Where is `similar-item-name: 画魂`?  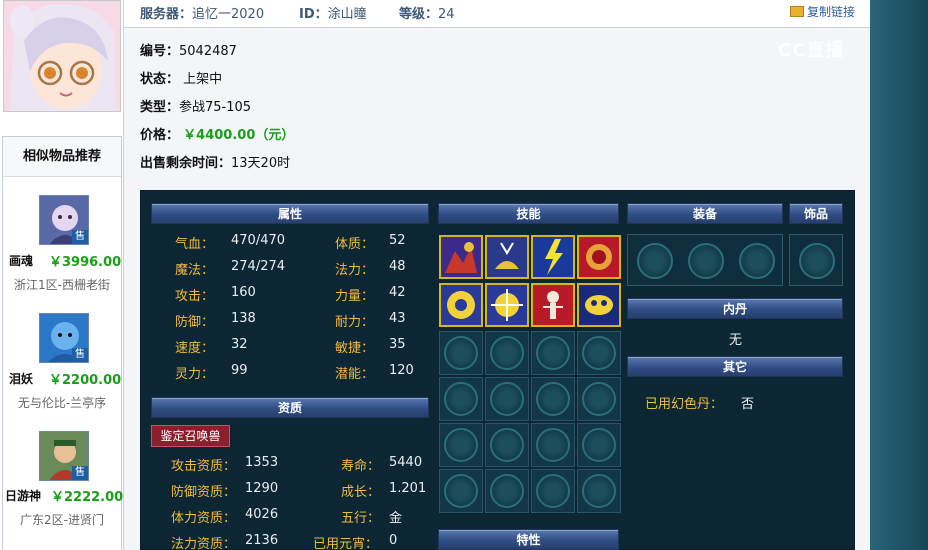 similar-item-name: 画魂 is located at coordinates (21, 260).